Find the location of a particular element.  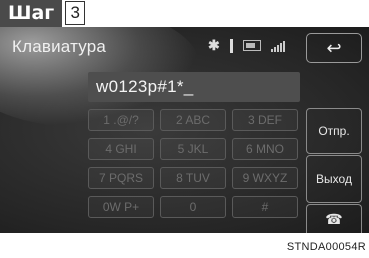

connection-bar-icon is located at coordinates (231, 45).